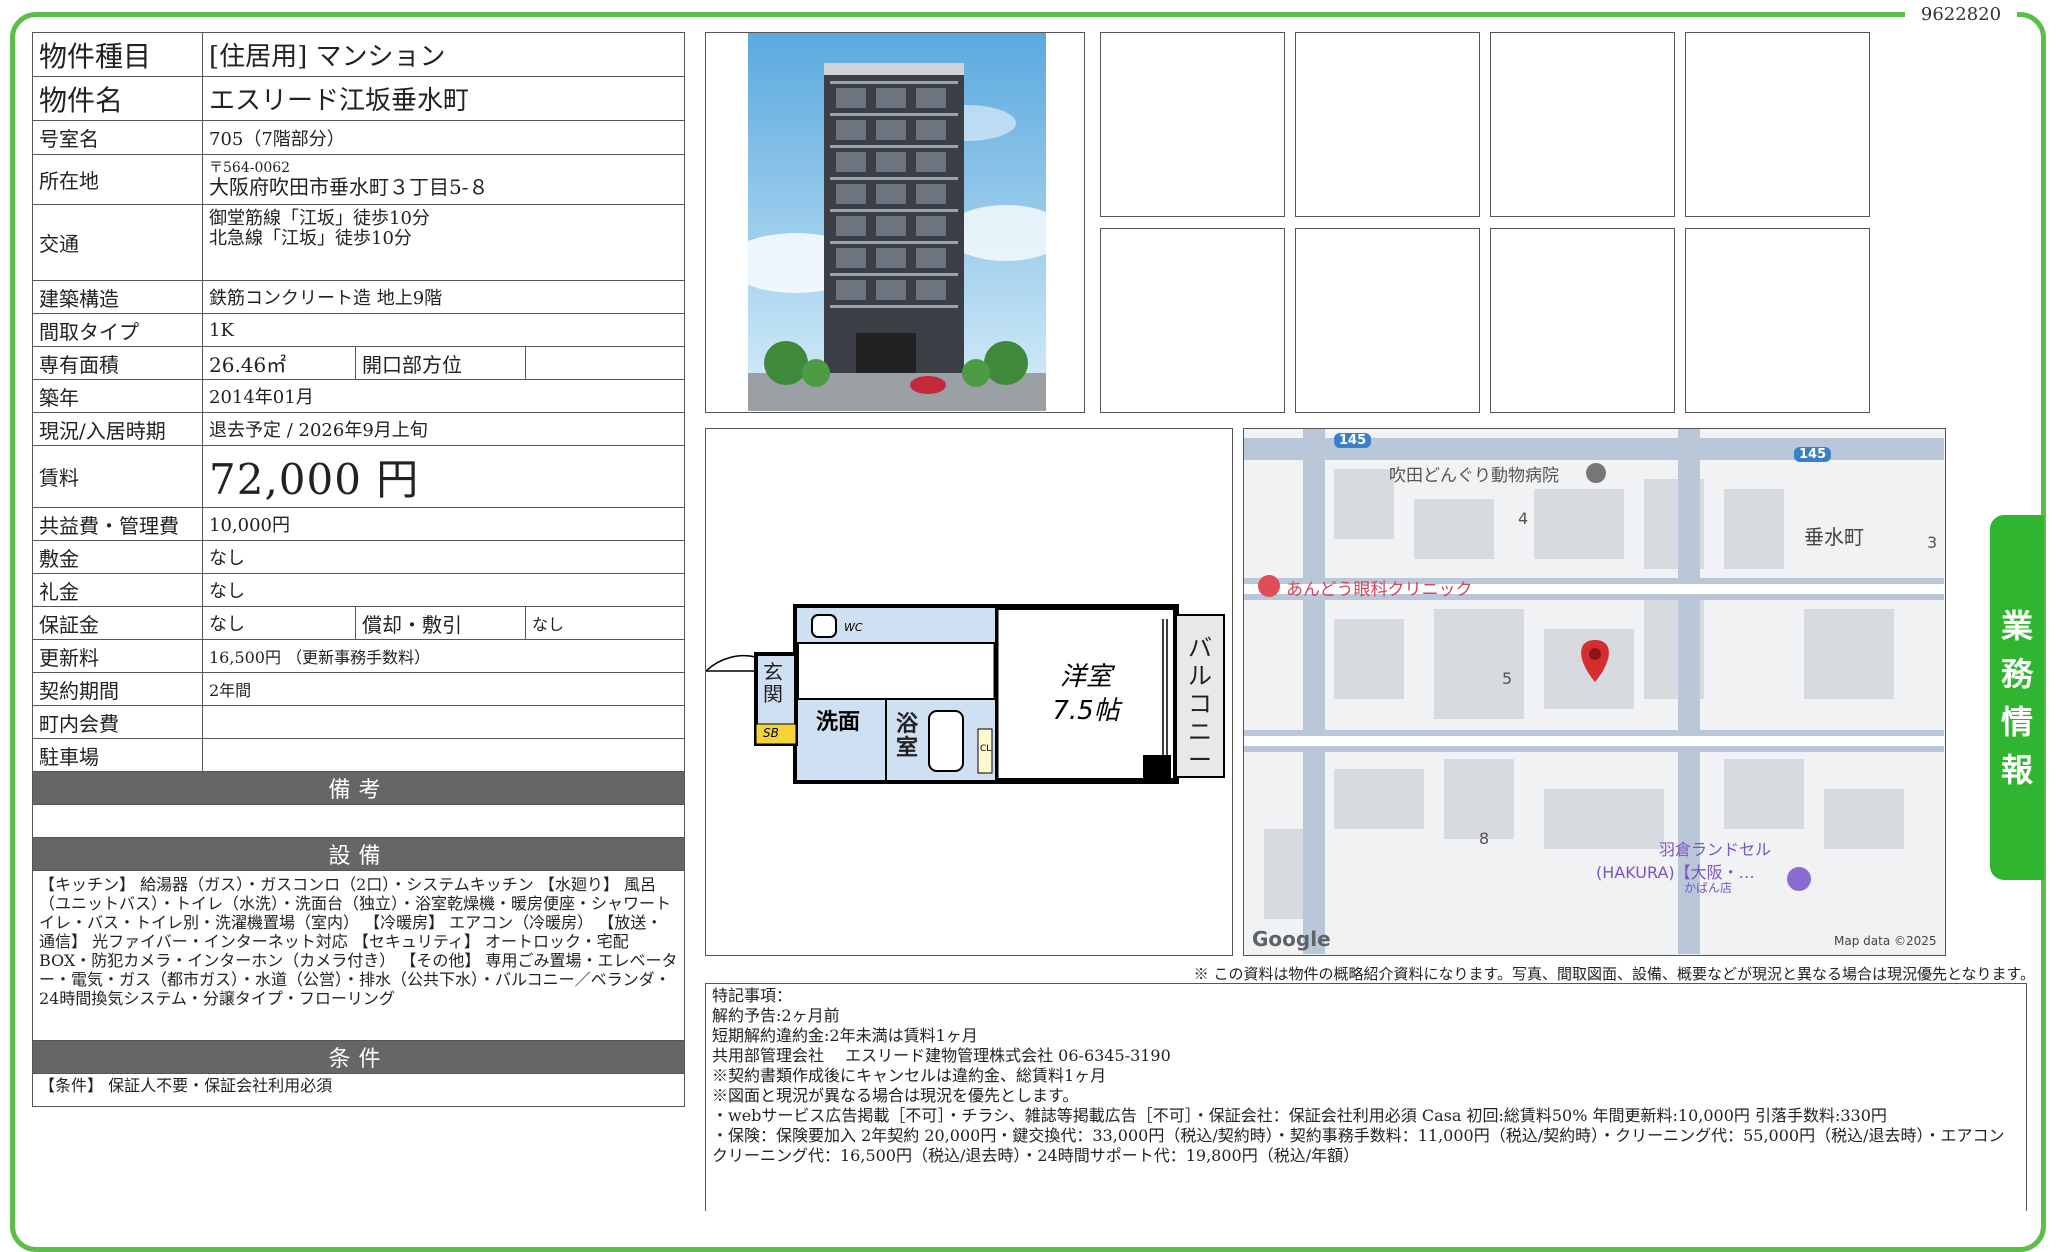  Describe the element at coordinates (117, 54) in the screenshot. I see `type-label: 物件種目` at that location.